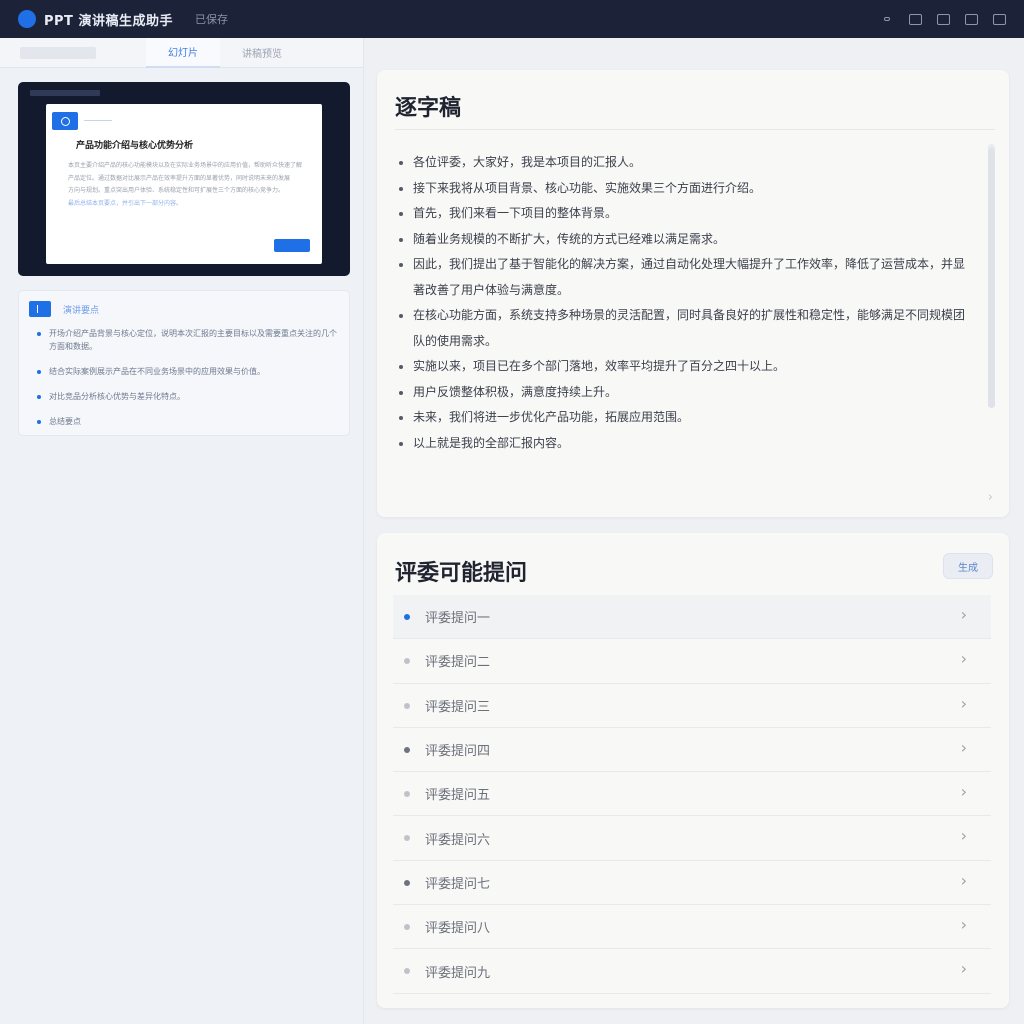 Image resolution: width=1024 pixels, height=1024 pixels. I want to click on question-item: 评委提问八 ›, so click(692, 927).